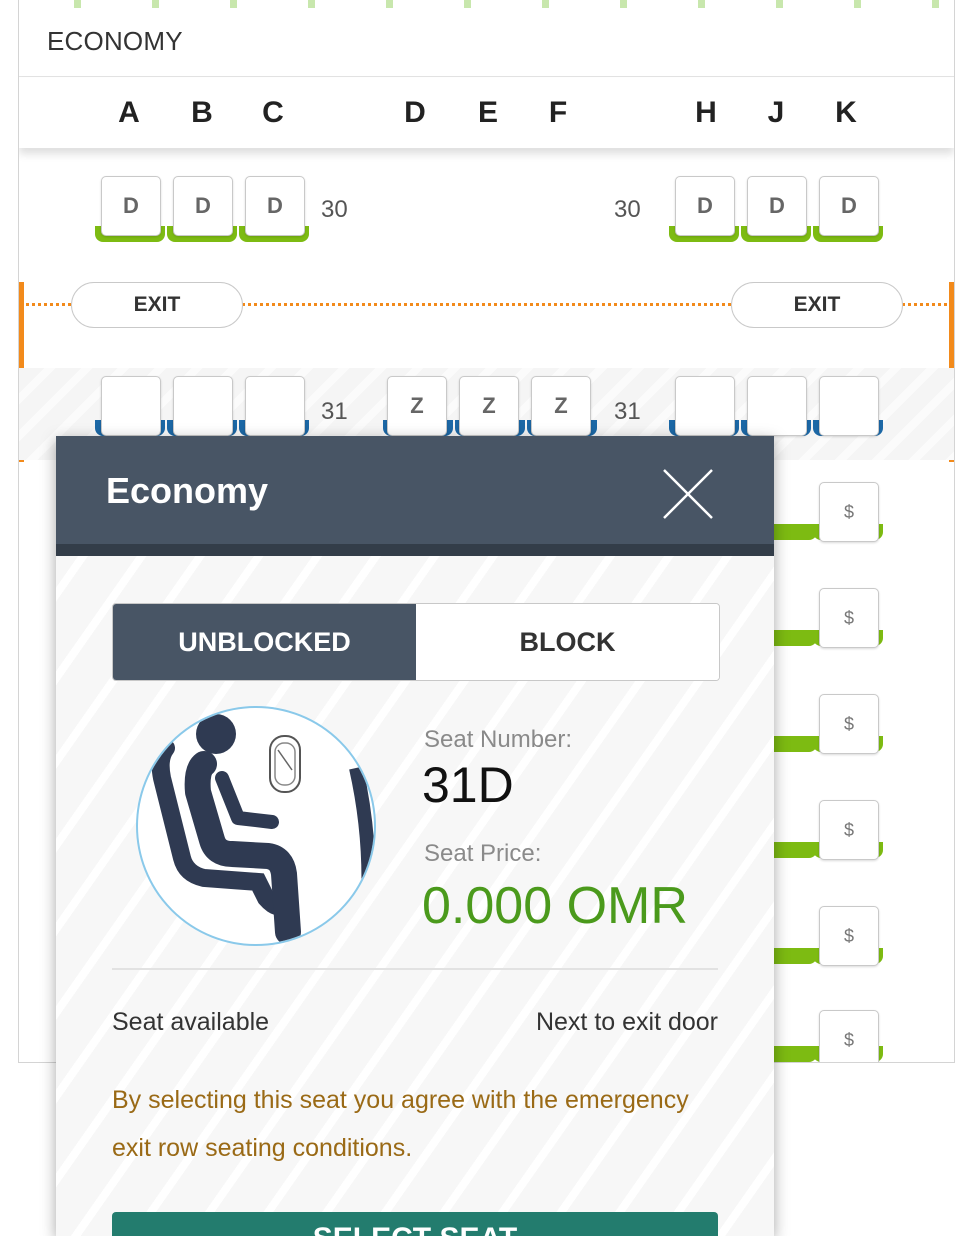 The height and width of the screenshot is (1236, 956). Describe the element at coordinates (275, 206) in the screenshot. I see `seat-30c: D` at that location.